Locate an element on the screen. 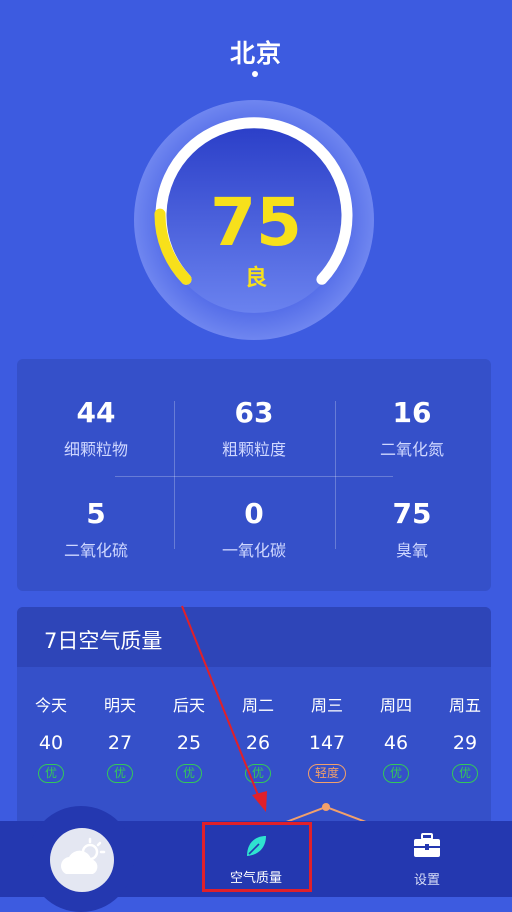 The height and width of the screenshot is (912, 512). day-aqi: 27 is located at coordinates (120, 743).